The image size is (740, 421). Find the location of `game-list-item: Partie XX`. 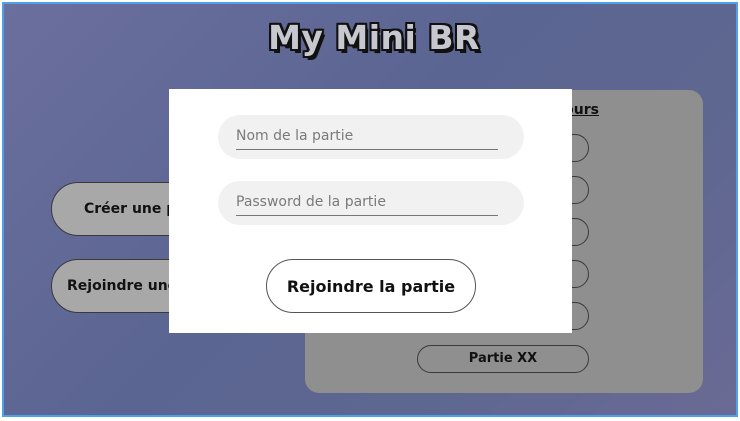

game-list-item: Partie XX is located at coordinates (503, 359).